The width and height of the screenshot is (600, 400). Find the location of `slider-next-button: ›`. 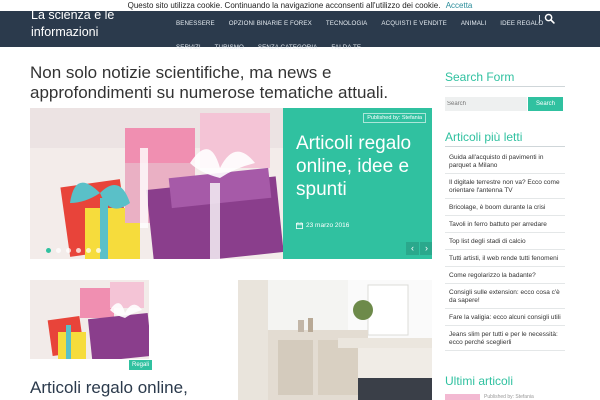

slider-next-button: › is located at coordinates (426, 248).